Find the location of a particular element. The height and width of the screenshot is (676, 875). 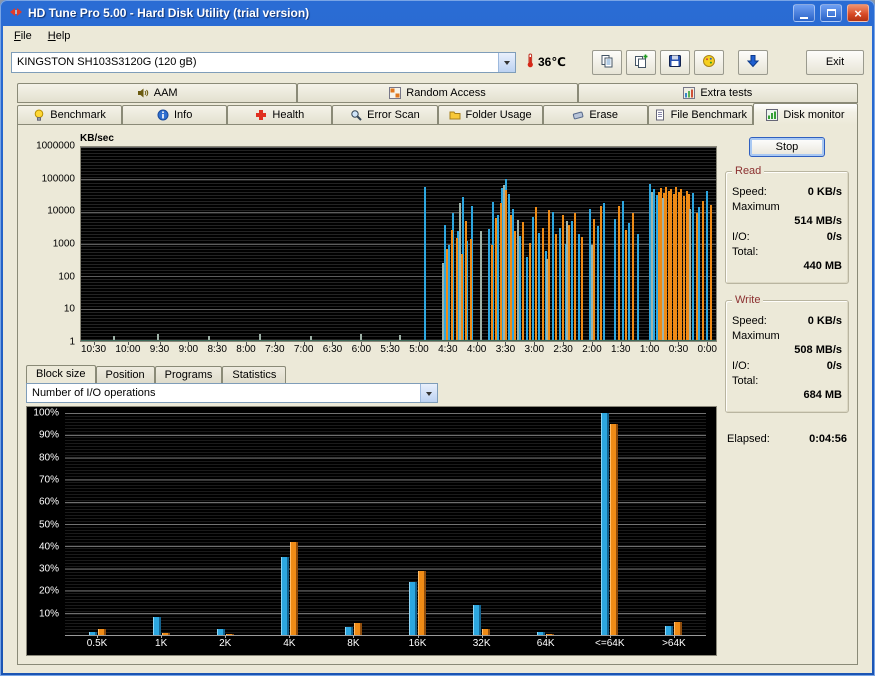

x-tick-label: 6:00 is located at coordinates (361, 348).